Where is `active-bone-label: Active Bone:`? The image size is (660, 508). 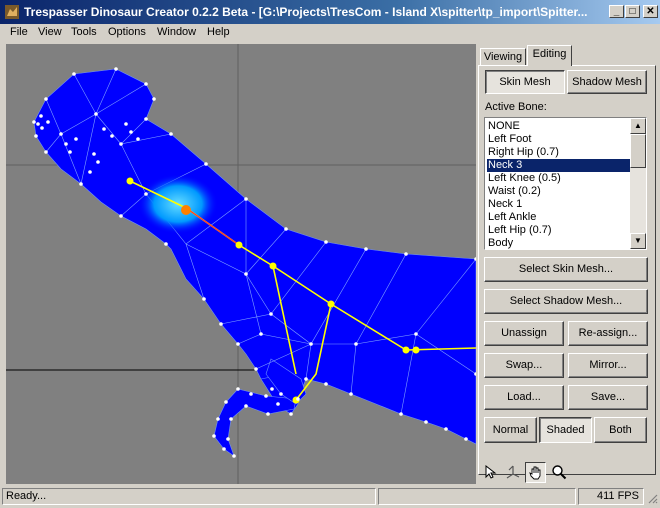 active-bone-label: Active Bone: is located at coordinates (516, 107).